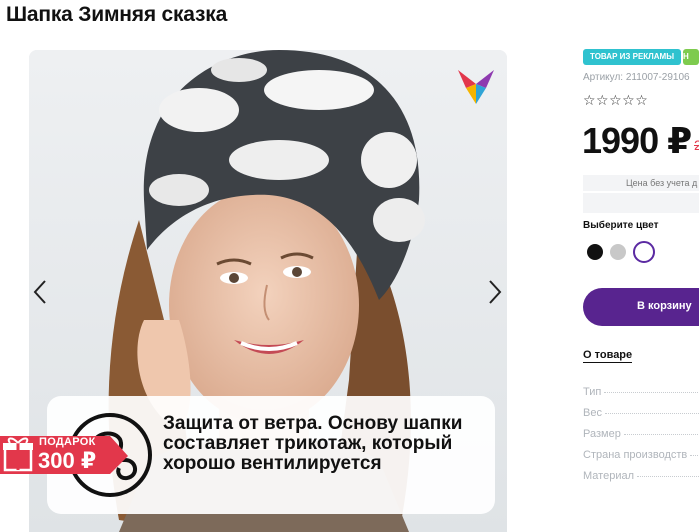 The image size is (699, 532). I want to click on color-swatch-gray, so click(618, 252).